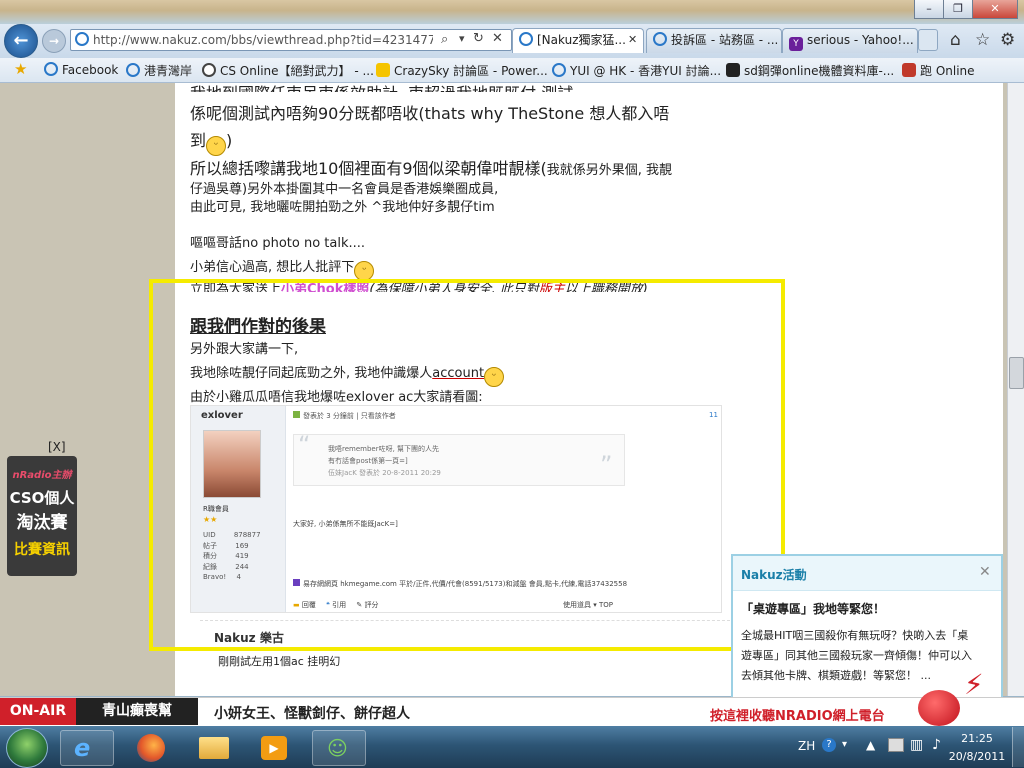 The height and width of the screenshot is (768, 1024). I want to click on messenger-icon: ☺, so click(337, 748).